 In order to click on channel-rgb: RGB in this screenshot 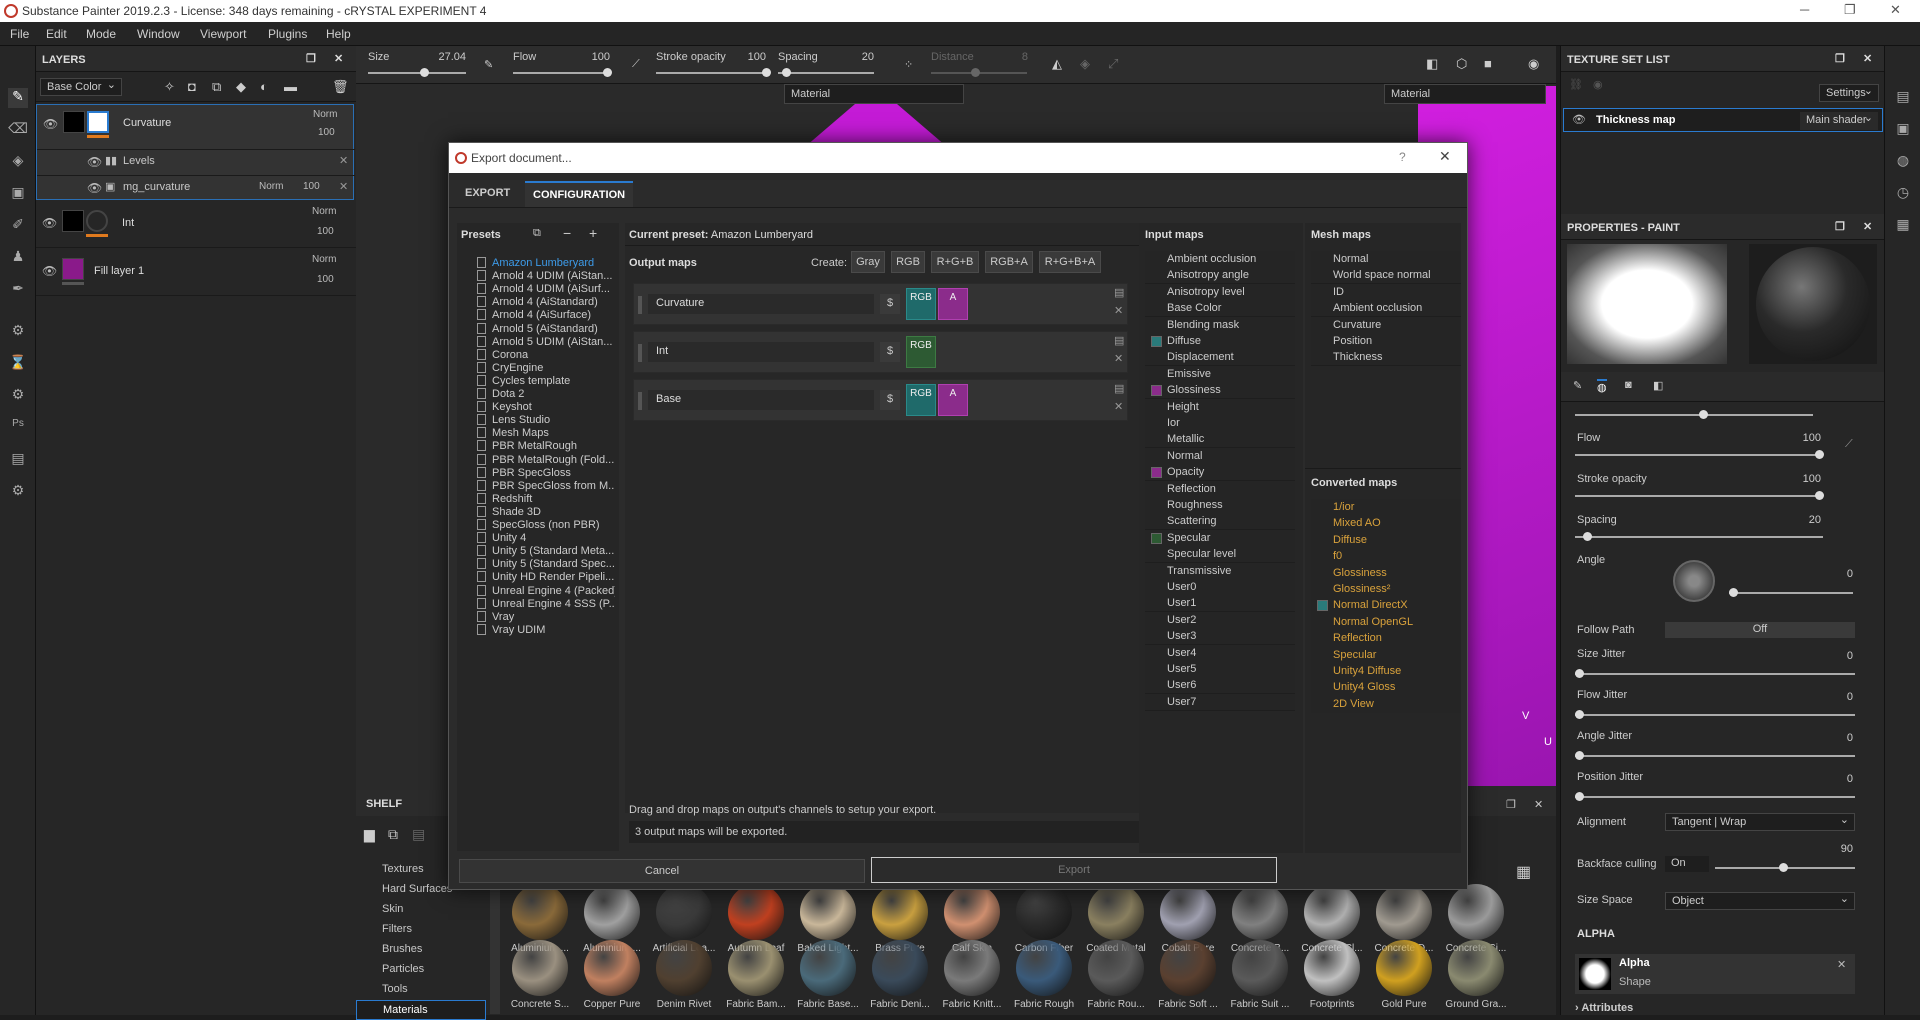, I will do `click(921, 352)`.